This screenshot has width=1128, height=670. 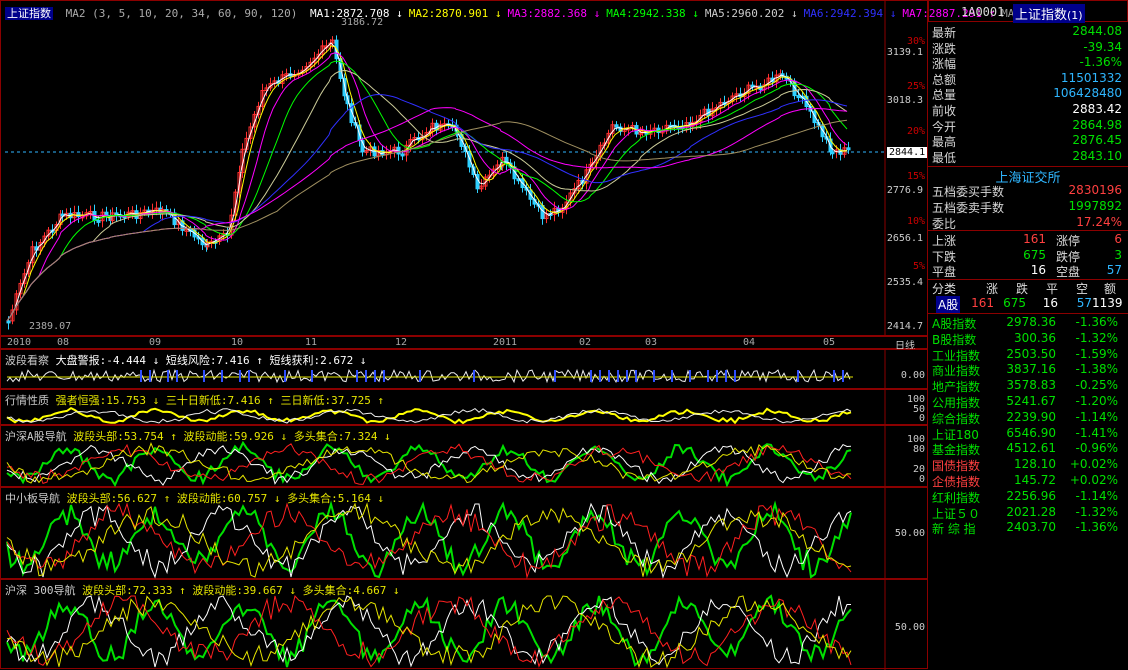 What do you see at coordinates (1031, 527) in the screenshot?
I see `index-price: 2403.70` at bounding box center [1031, 527].